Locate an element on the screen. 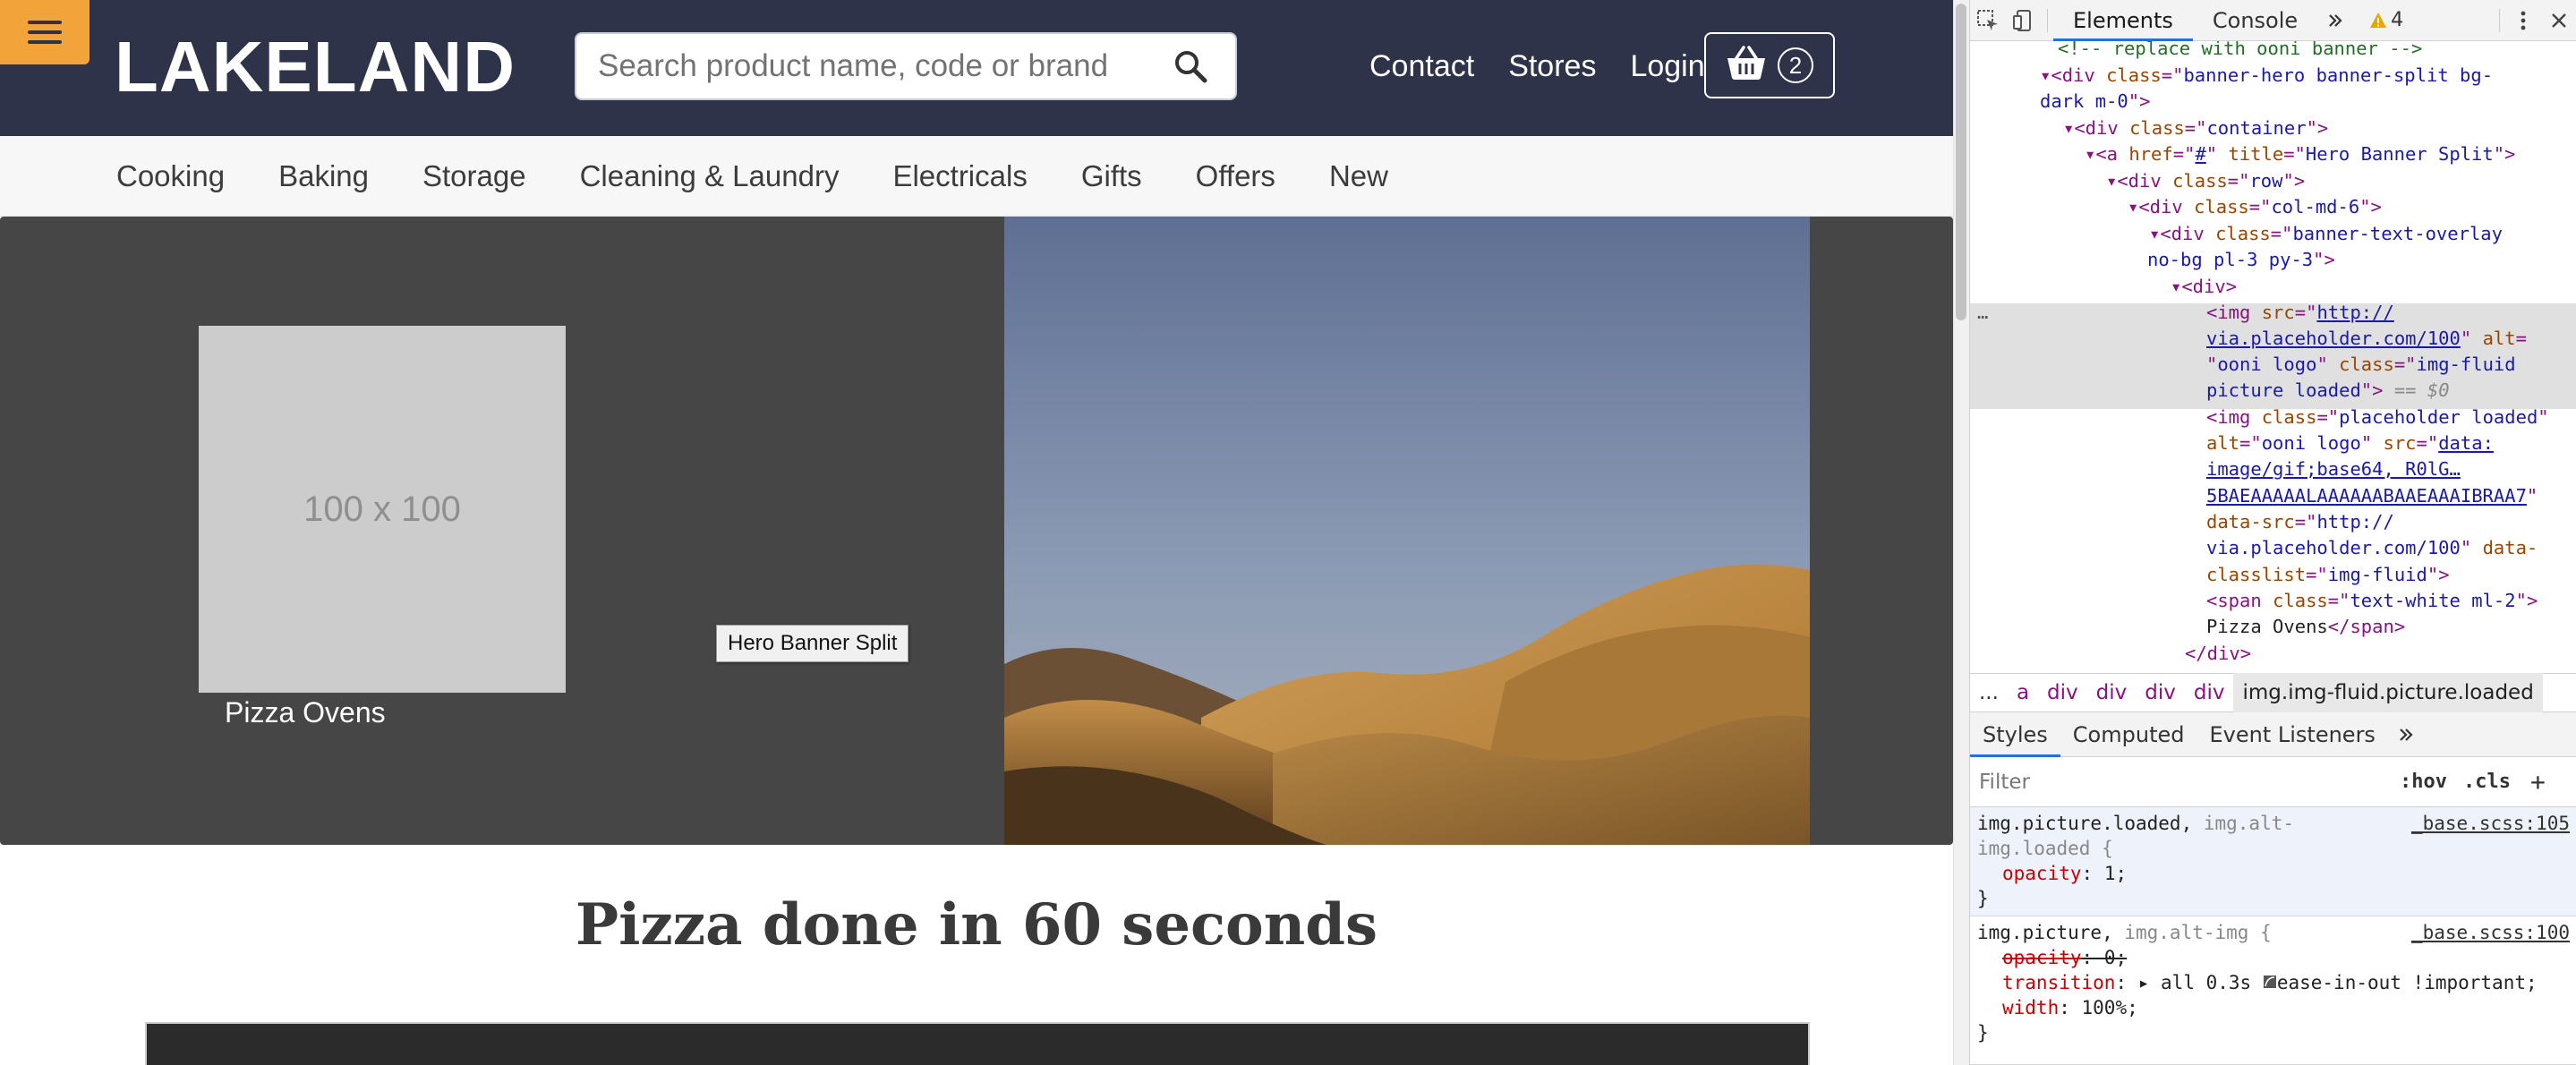  nav-item-baking: Baking is located at coordinates (323, 176).